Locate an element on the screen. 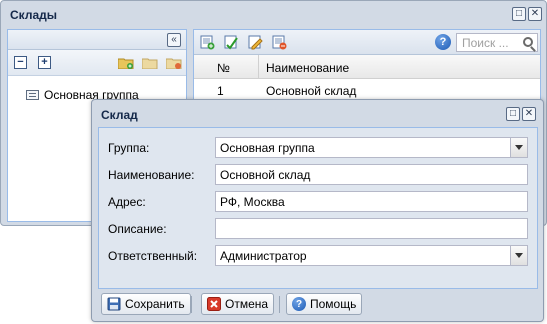 This screenshot has width=547, height=324. description-label: Описание: is located at coordinates (137, 229).